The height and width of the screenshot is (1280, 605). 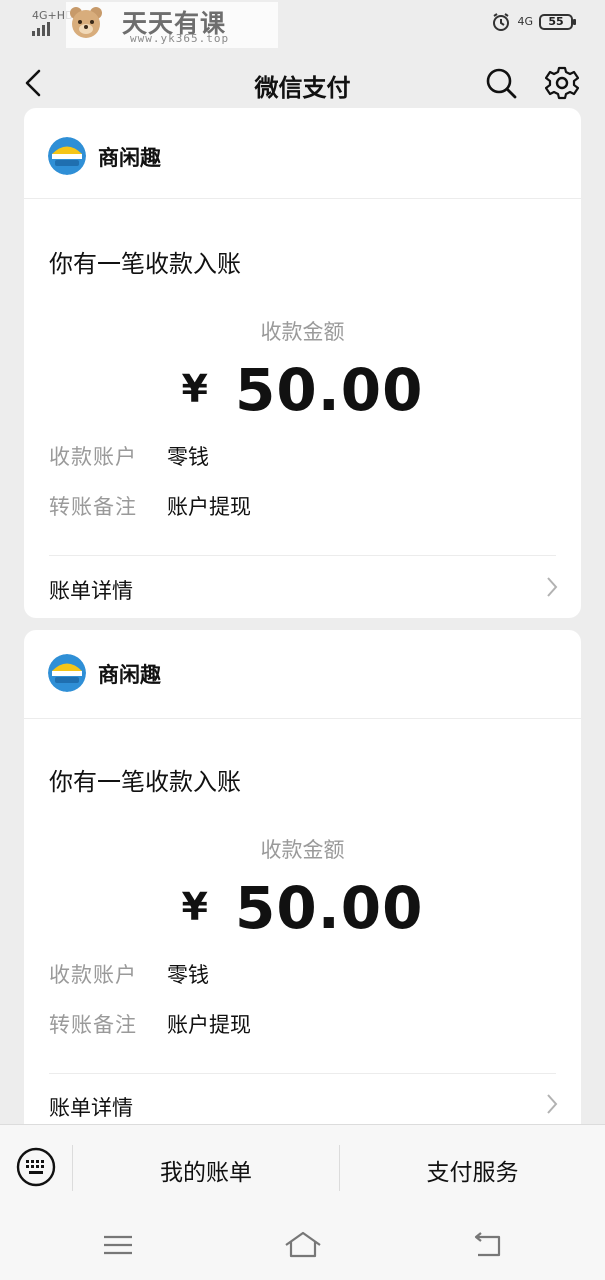 What do you see at coordinates (302, 25) in the screenshot?
I see `status-bar: 4G+HD 天天有课 www.yk365.top 4G 55` at bounding box center [302, 25].